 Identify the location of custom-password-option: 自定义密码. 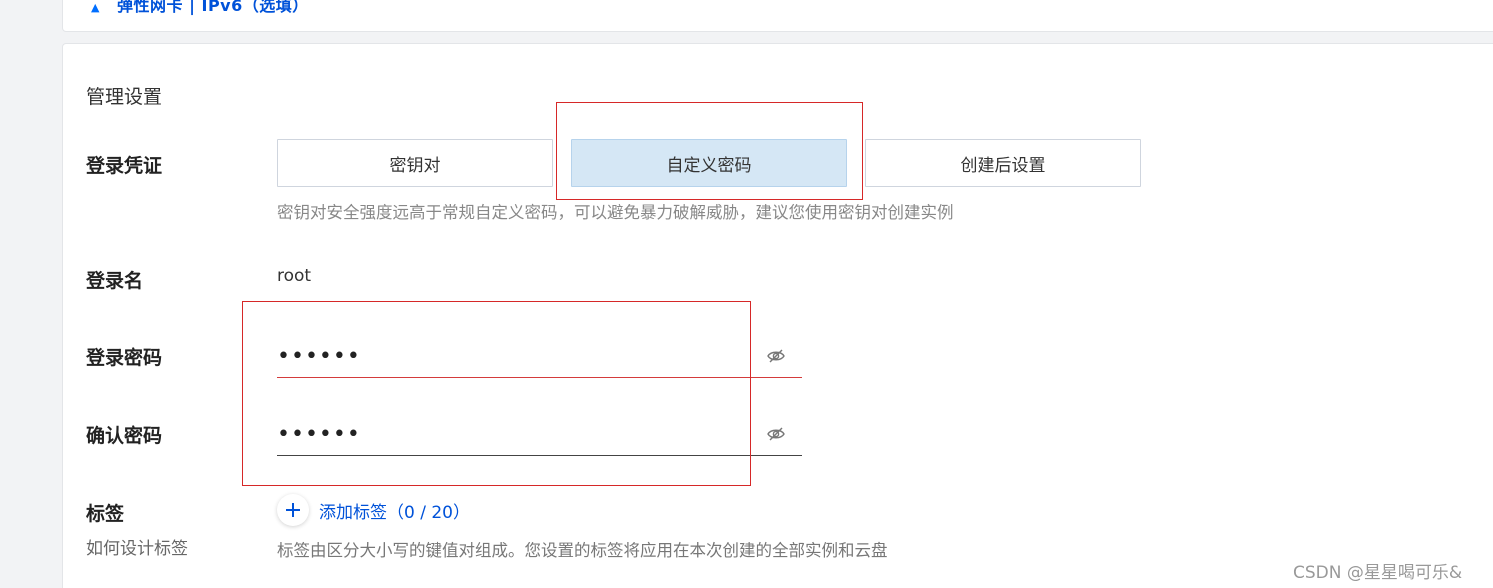
(709, 163).